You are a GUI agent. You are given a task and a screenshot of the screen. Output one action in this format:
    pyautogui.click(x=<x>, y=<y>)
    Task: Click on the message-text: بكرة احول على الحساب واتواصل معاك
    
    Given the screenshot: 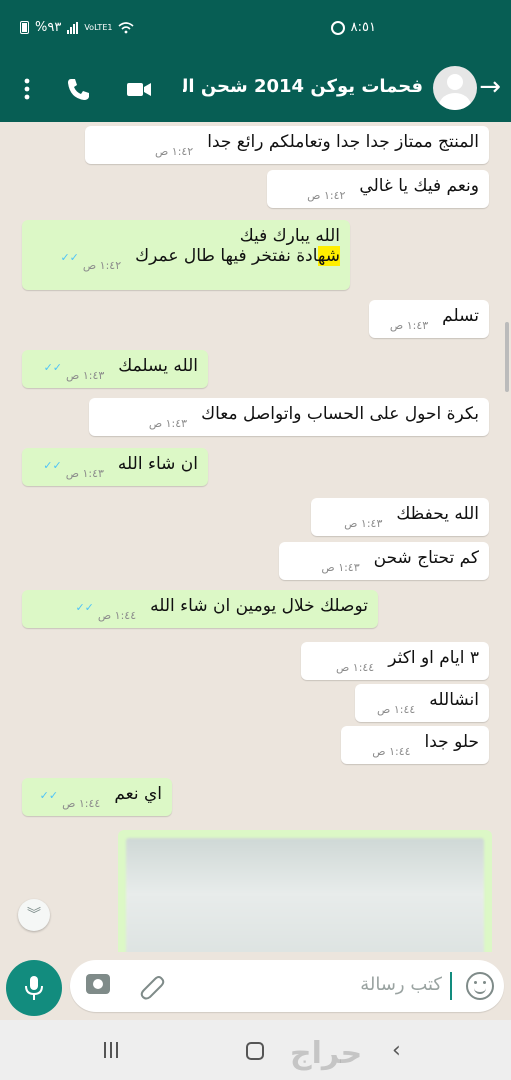 What is the action you would take?
    pyautogui.click(x=340, y=414)
    